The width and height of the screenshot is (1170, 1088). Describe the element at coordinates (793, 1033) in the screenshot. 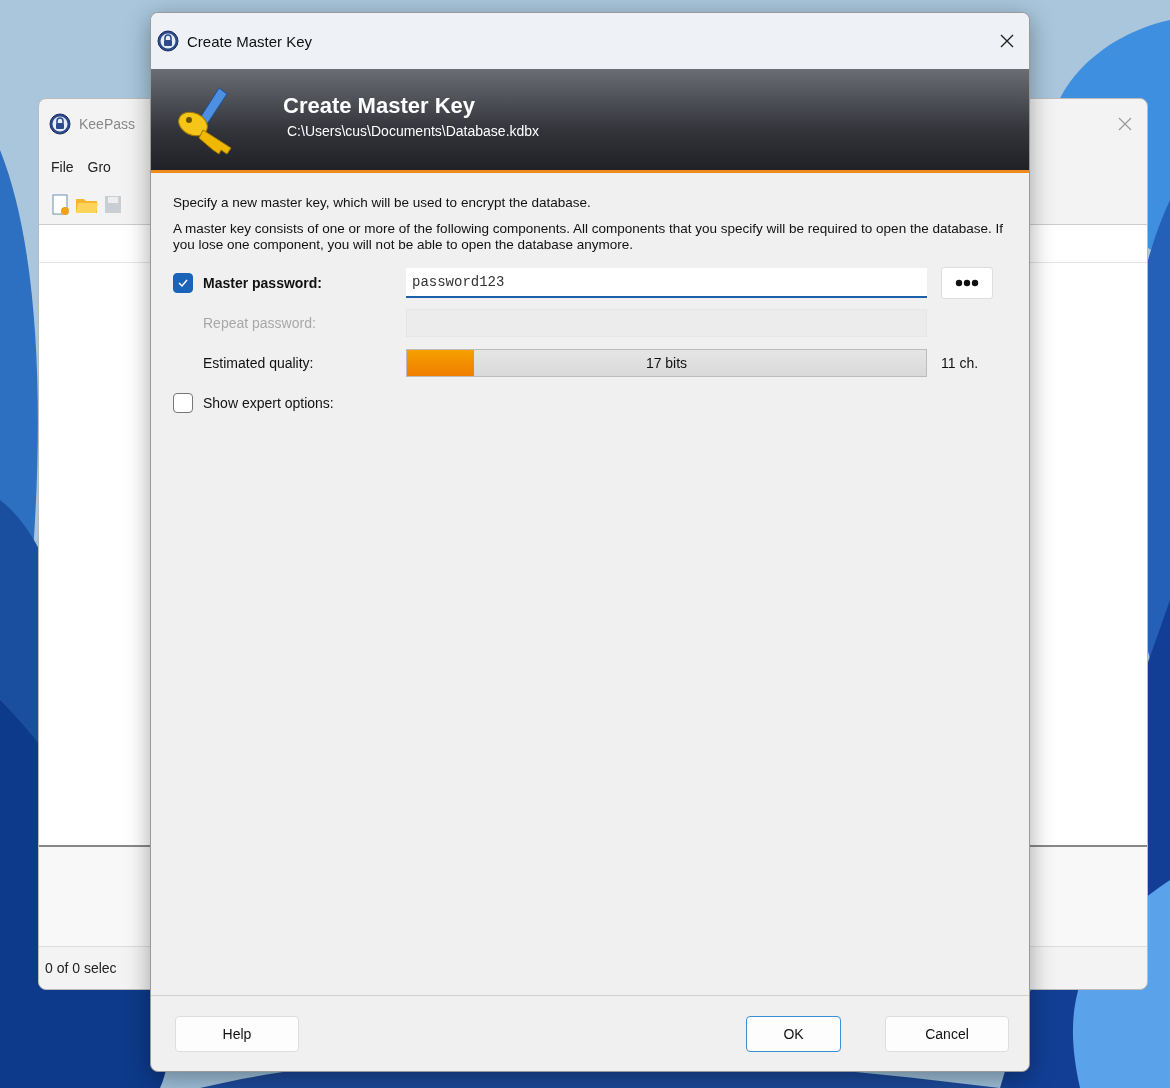

I see `dialog-button: OK` at that location.